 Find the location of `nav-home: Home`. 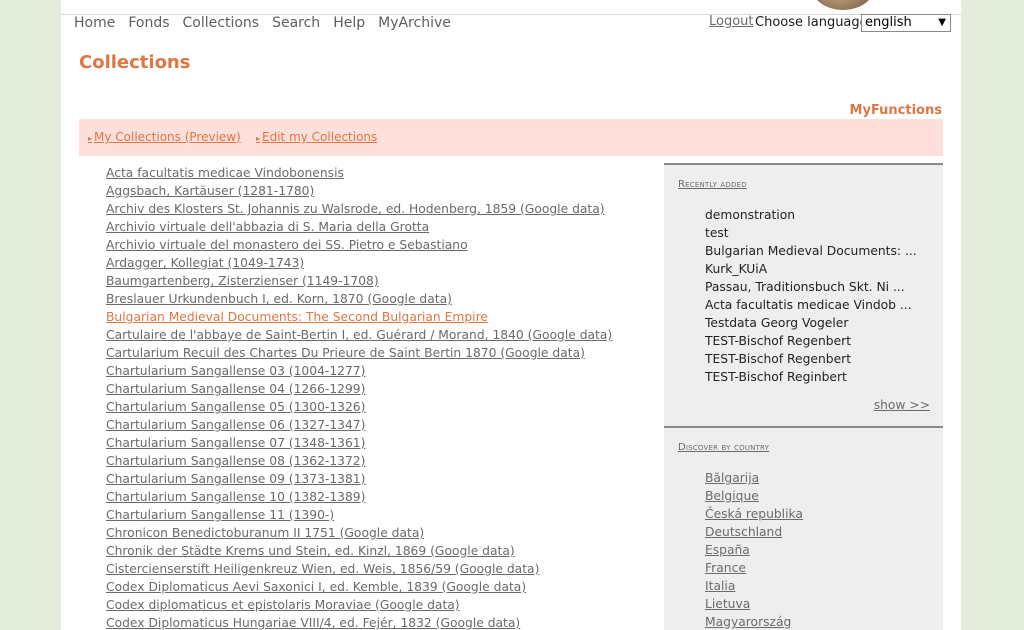

nav-home: Home is located at coordinates (94, 25).